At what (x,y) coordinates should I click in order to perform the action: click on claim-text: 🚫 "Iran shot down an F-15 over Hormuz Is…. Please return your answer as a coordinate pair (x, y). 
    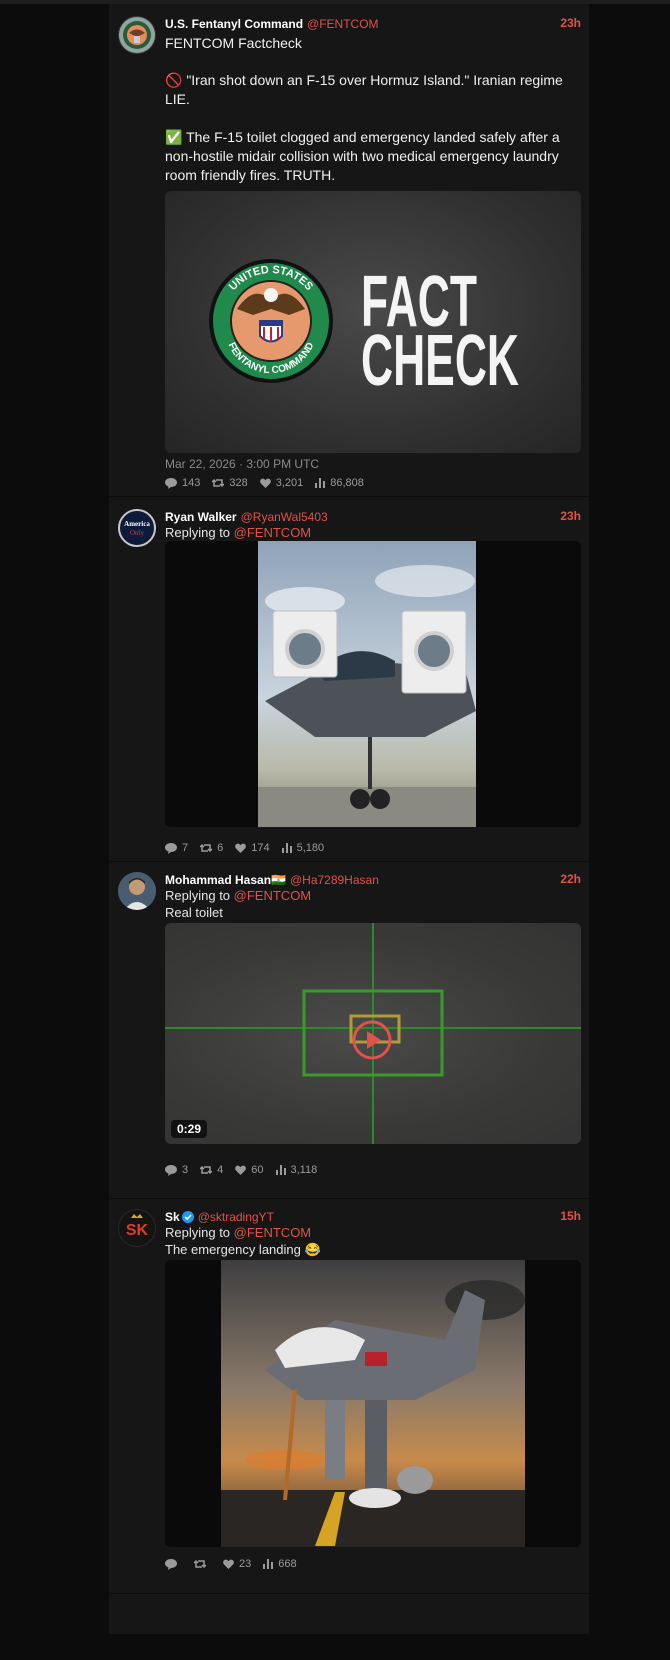
    Looking at the image, I should click on (373, 90).